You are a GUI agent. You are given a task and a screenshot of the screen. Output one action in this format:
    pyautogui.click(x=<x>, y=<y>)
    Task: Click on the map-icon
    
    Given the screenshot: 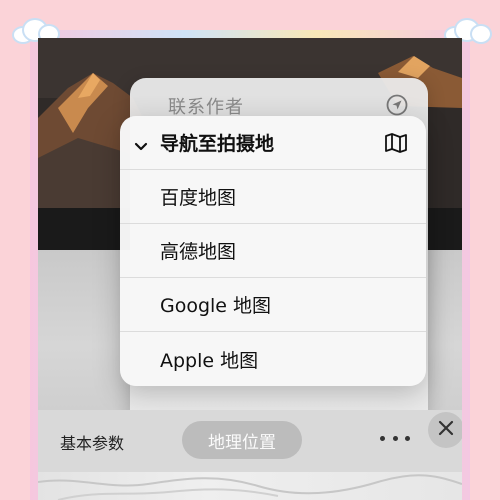 What is the action you would take?
    pyautogui.click(x=396, y=145)
    